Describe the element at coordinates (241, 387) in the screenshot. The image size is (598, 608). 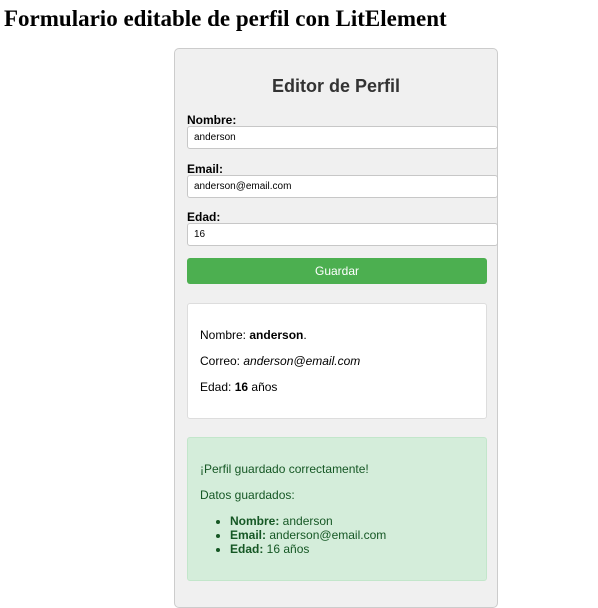
I see `summary-age-value: 16` at that location.